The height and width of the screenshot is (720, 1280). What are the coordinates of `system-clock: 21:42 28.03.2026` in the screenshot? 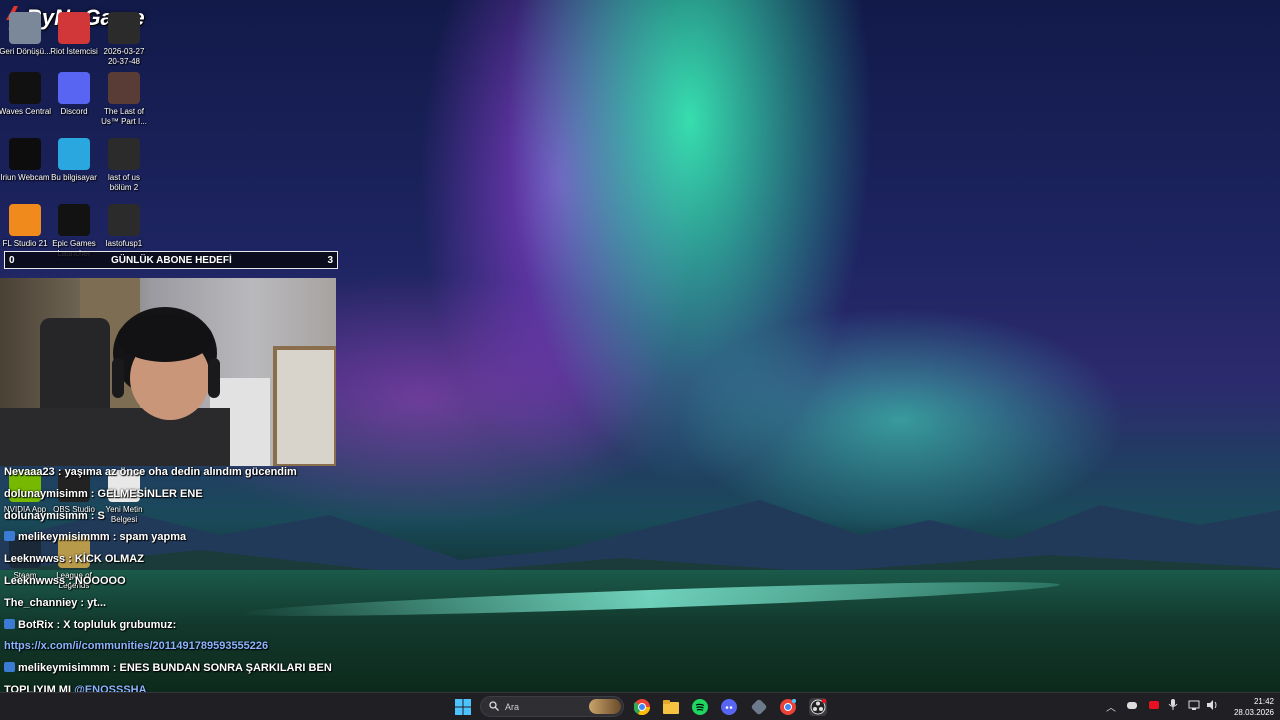 It's located at (1254, 707).